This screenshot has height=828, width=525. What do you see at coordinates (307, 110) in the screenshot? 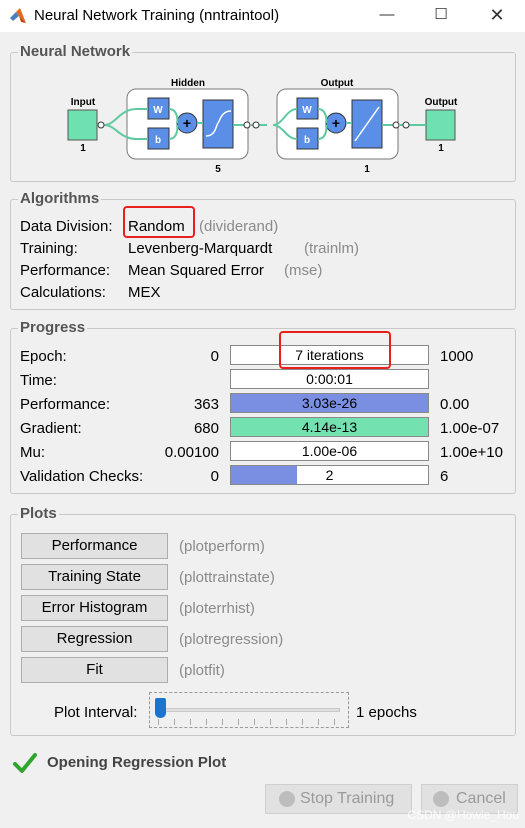
I see `output-weight-label: W` at bounding box center [307, 110].